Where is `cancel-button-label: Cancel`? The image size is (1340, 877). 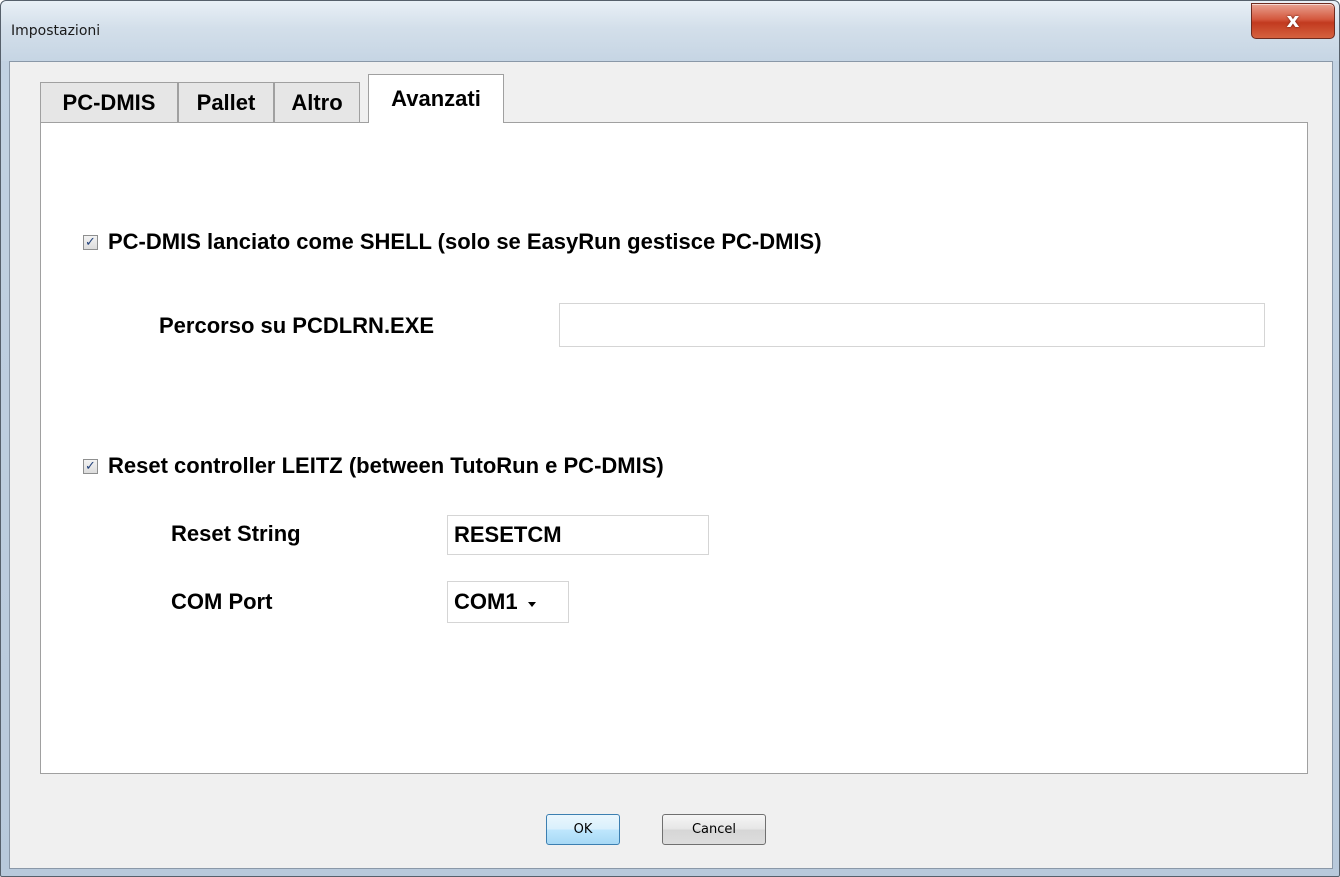 cancel-button-label: Cancel is located at coordinates (714, 829).